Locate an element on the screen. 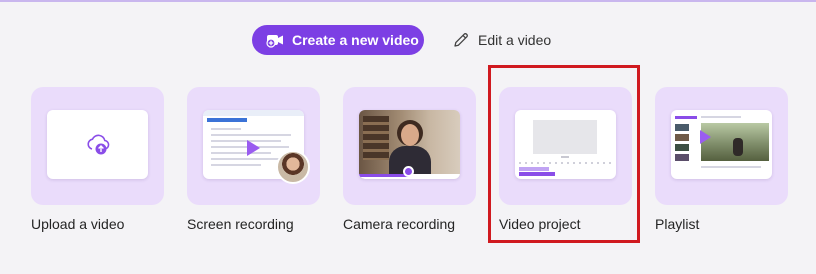  card-upload-video is located at coordinates (97, 146).